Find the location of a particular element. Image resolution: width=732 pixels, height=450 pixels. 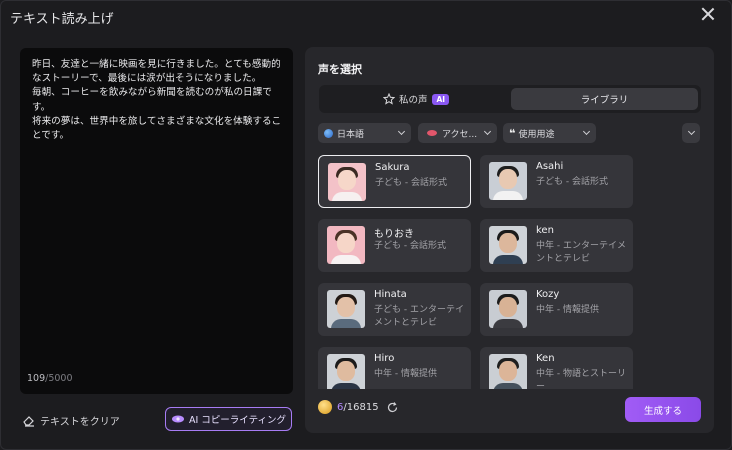

globe-icon is located at coordinates (328, 133).